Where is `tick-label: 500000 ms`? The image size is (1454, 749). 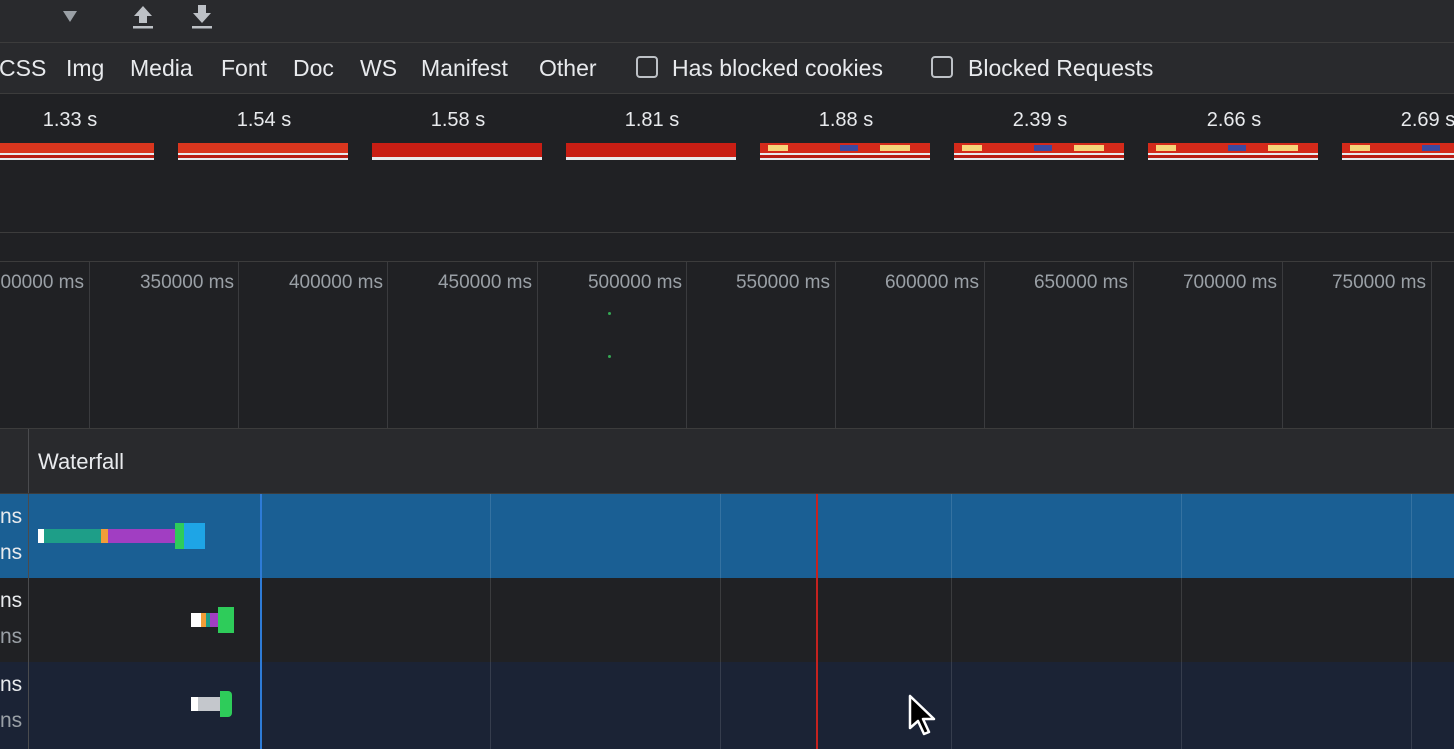 tick-label: 500000 ms is located at coordinates (634, 282).